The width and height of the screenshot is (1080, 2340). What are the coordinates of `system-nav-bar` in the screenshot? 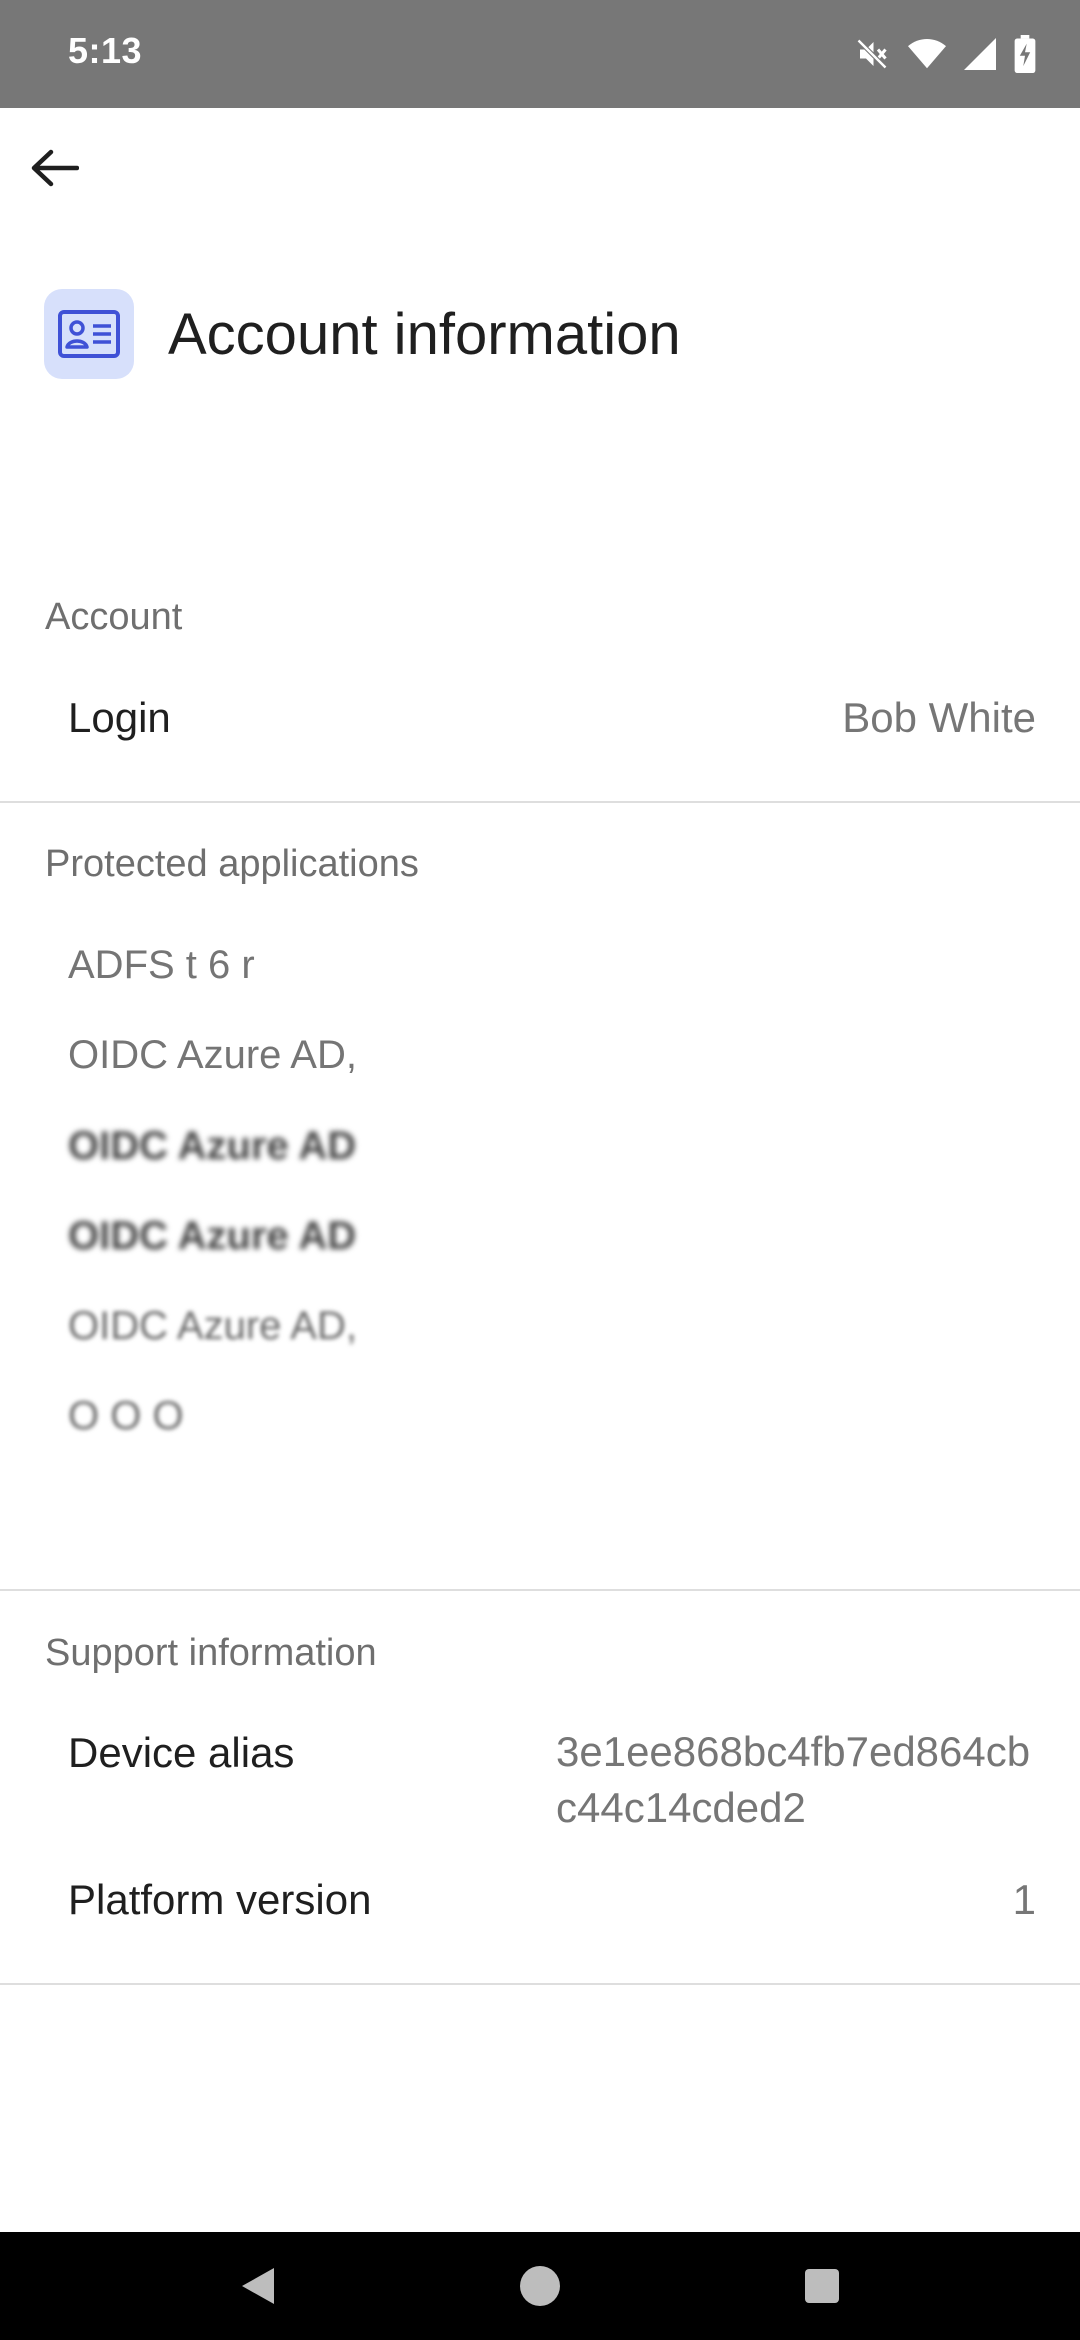 It's located at (540, 2286).